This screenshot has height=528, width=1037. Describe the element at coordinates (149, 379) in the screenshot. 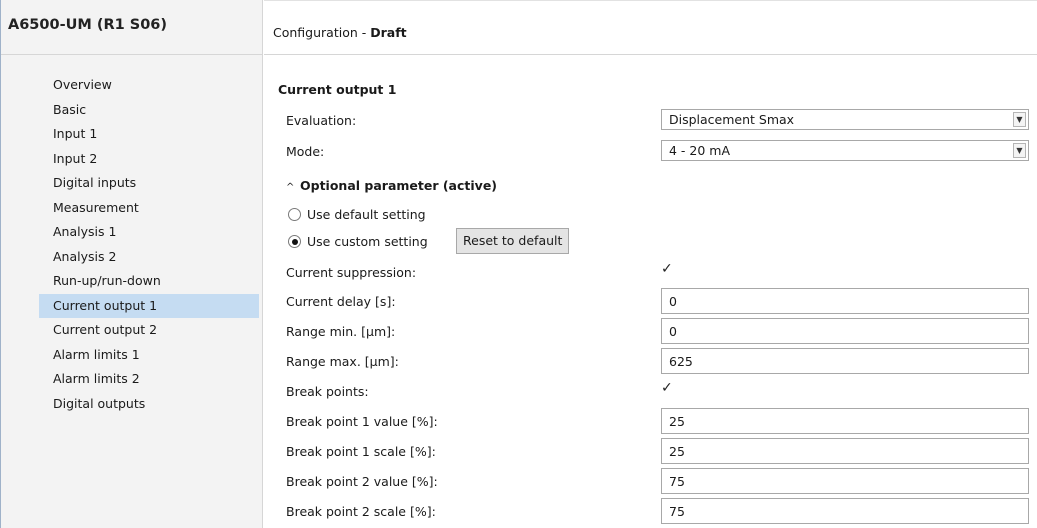

I see `sidebar-item-alarm-limits-2: Alarm limits 2` at that location.